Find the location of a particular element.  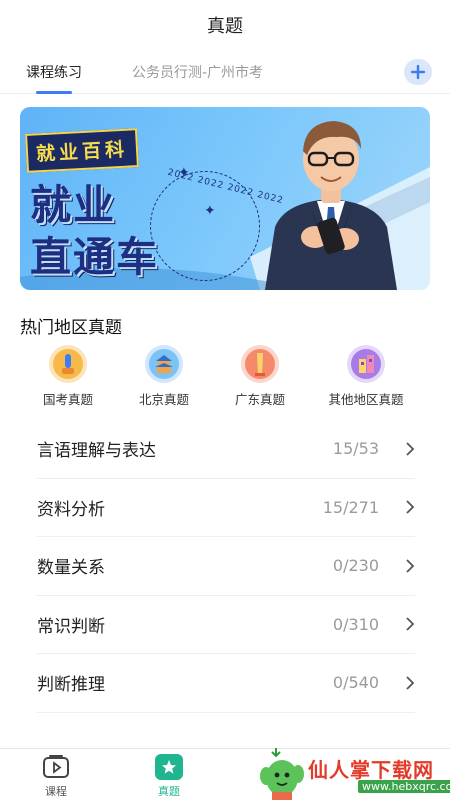

site-watermark: 仙人掌下载网 www.hebxqrc.com is located at coordinates (354, 774).